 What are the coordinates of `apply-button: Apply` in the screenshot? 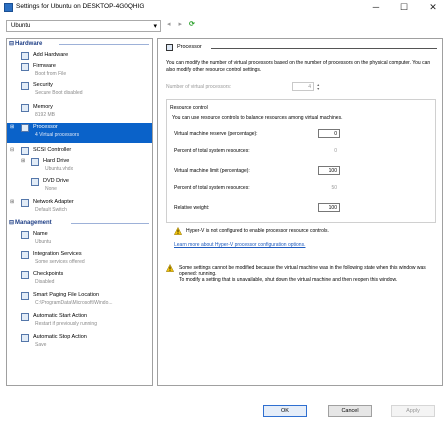 It's located at (413, 411).